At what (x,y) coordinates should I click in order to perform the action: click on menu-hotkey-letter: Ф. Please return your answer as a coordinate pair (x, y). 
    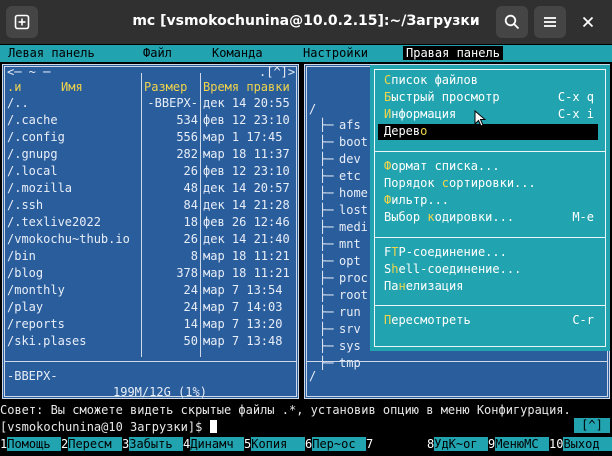
    Looking at the image, I should click on (388, 200).